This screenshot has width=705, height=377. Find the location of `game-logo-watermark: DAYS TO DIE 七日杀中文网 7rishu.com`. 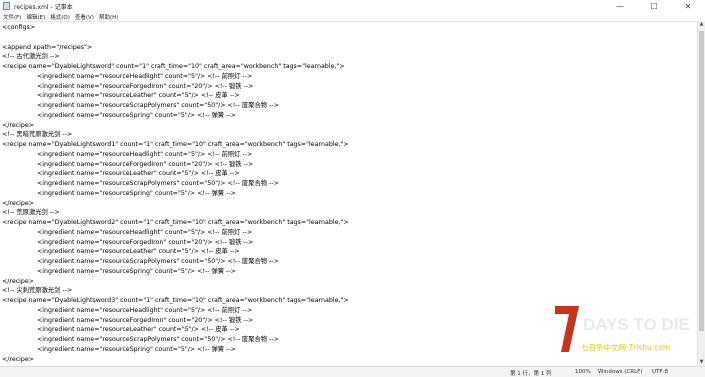

game-logo-watermark: DAYS TO DIE 七日杀中文网 7rishu.com is located at coordinates (622, 329).